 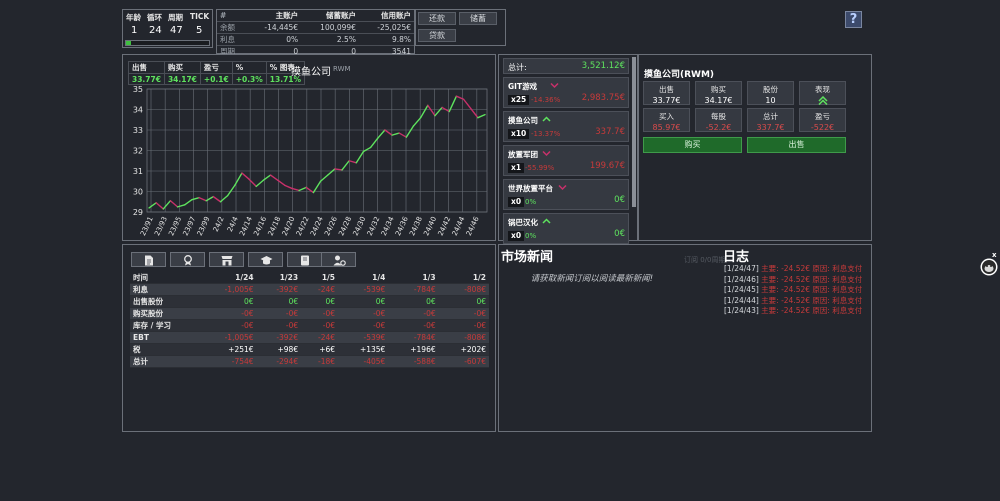 What do you see at coordinates (822, 93) in the screenshot?
I see `detail-performance-cell: 表现` at bounding box center [822, 93].